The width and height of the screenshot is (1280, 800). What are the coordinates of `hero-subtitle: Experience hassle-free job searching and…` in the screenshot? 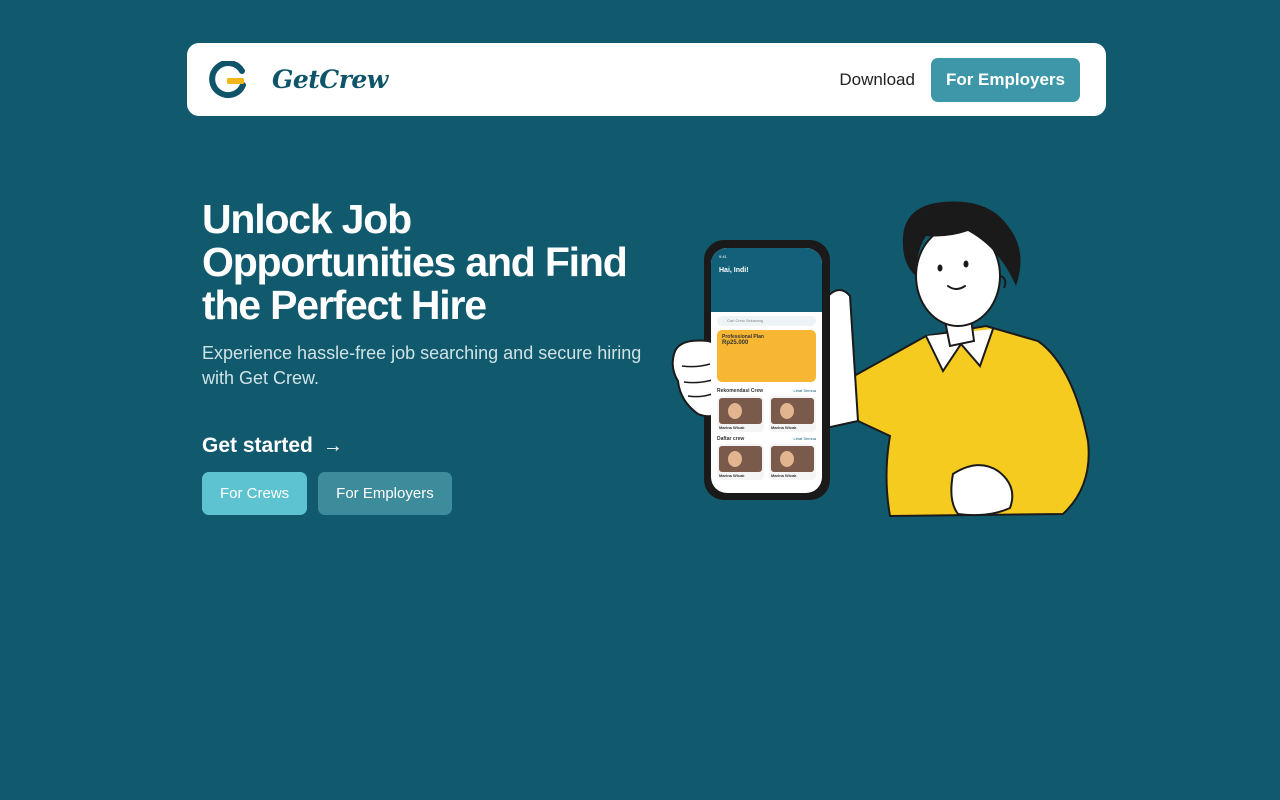 It's located at (422, 365).